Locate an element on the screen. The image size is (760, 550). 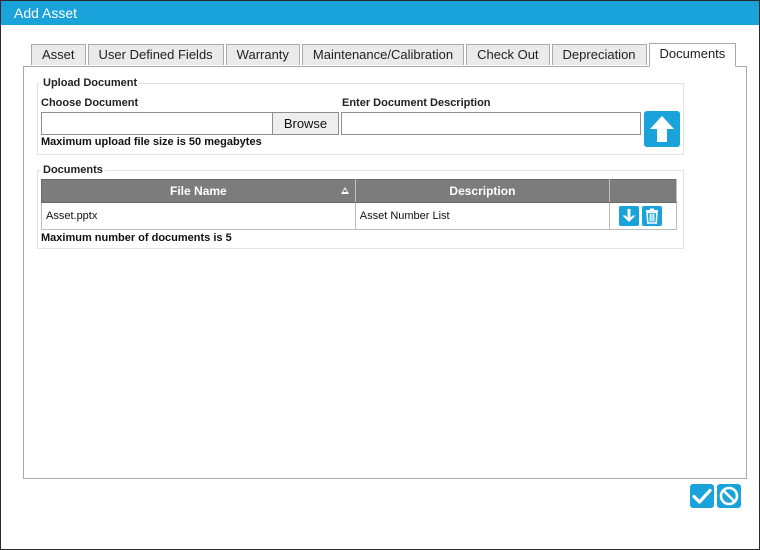
documents-table-header: File Name Description is located at coordinates (359, 191).